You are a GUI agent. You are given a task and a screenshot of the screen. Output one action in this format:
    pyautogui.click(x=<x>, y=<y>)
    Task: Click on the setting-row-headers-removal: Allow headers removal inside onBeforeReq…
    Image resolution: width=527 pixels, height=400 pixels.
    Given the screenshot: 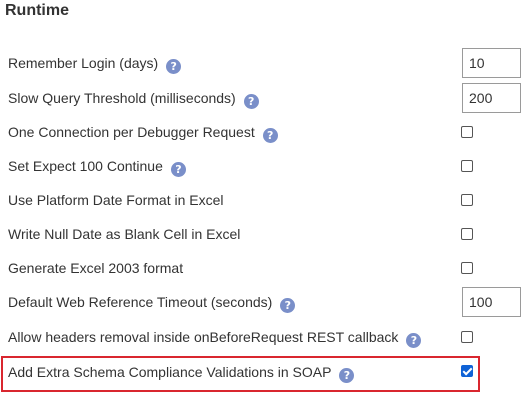 What is the action you would take?
    pyautogui.click(x=263, y=337)
    